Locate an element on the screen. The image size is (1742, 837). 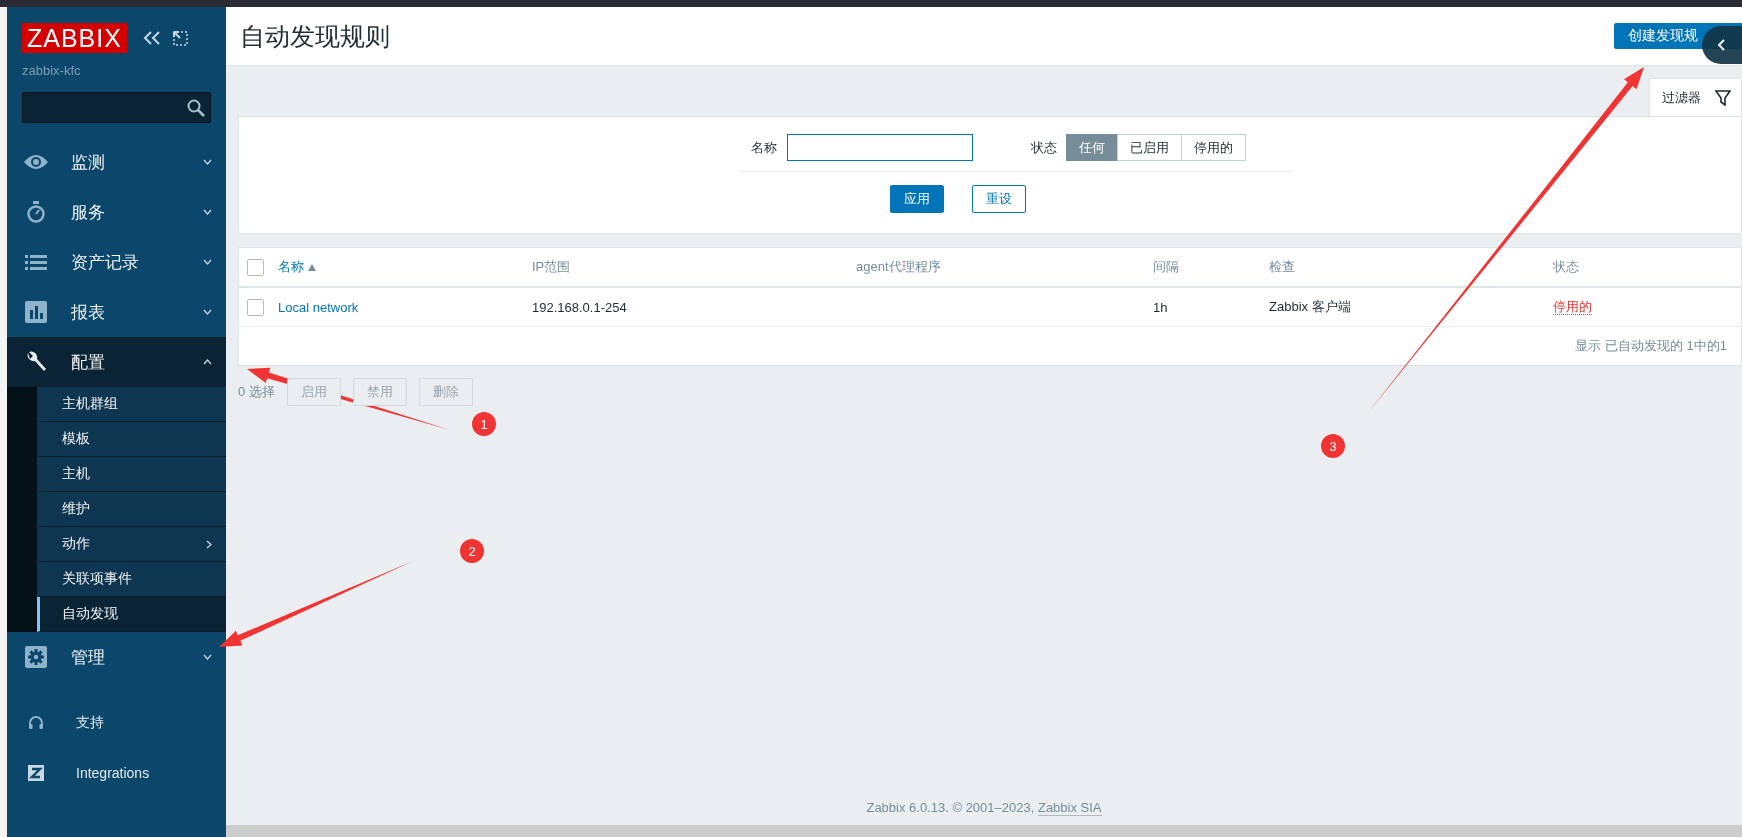
submenu-item: 动作 is located at coordinates (131, 544).